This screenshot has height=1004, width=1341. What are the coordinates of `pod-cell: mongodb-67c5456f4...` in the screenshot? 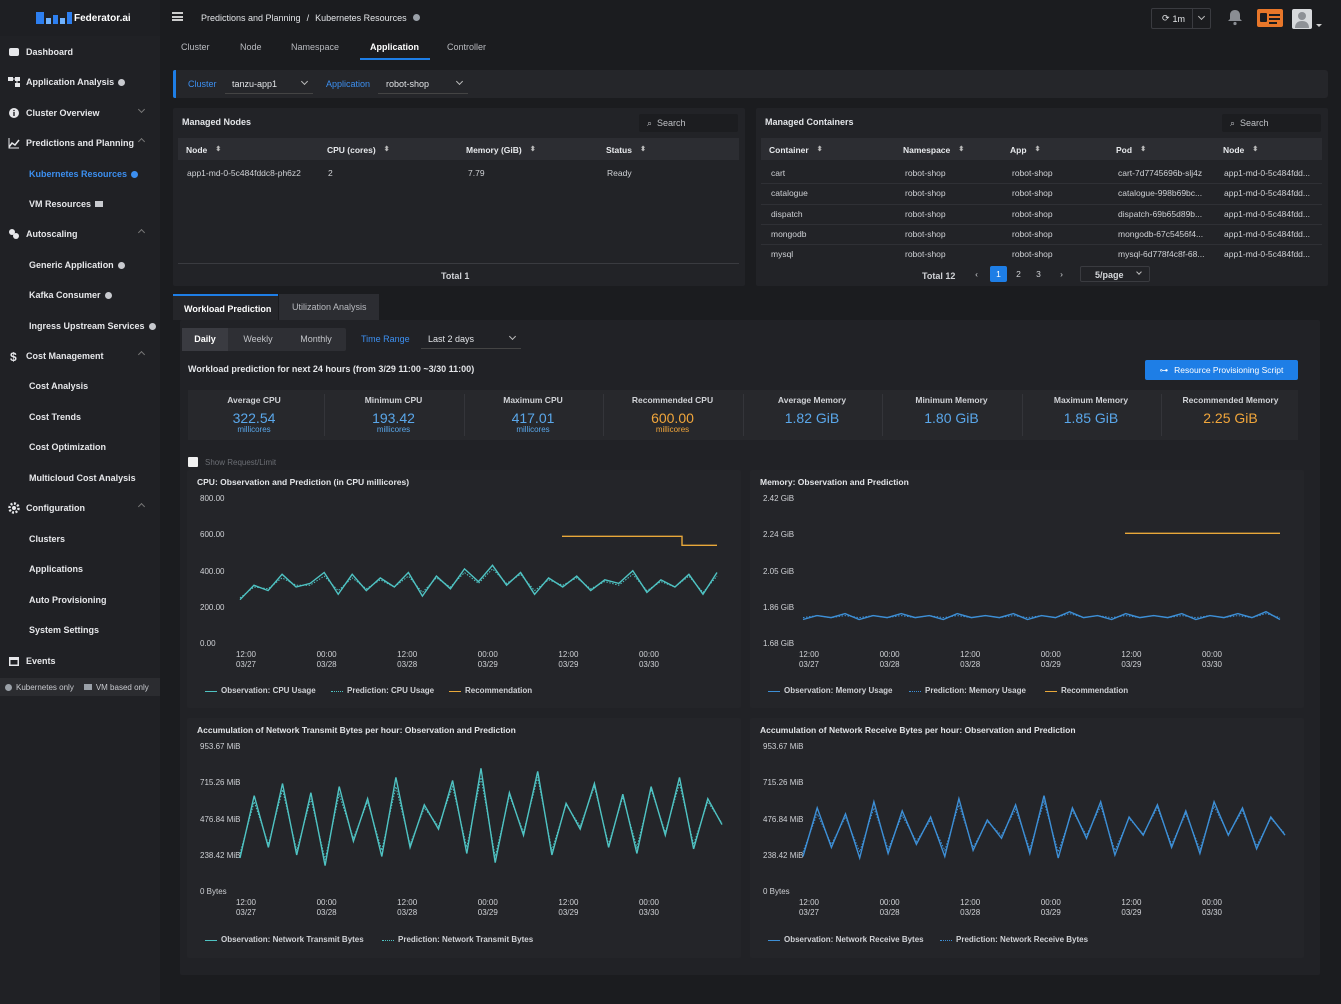 It's located at (1160, 234).